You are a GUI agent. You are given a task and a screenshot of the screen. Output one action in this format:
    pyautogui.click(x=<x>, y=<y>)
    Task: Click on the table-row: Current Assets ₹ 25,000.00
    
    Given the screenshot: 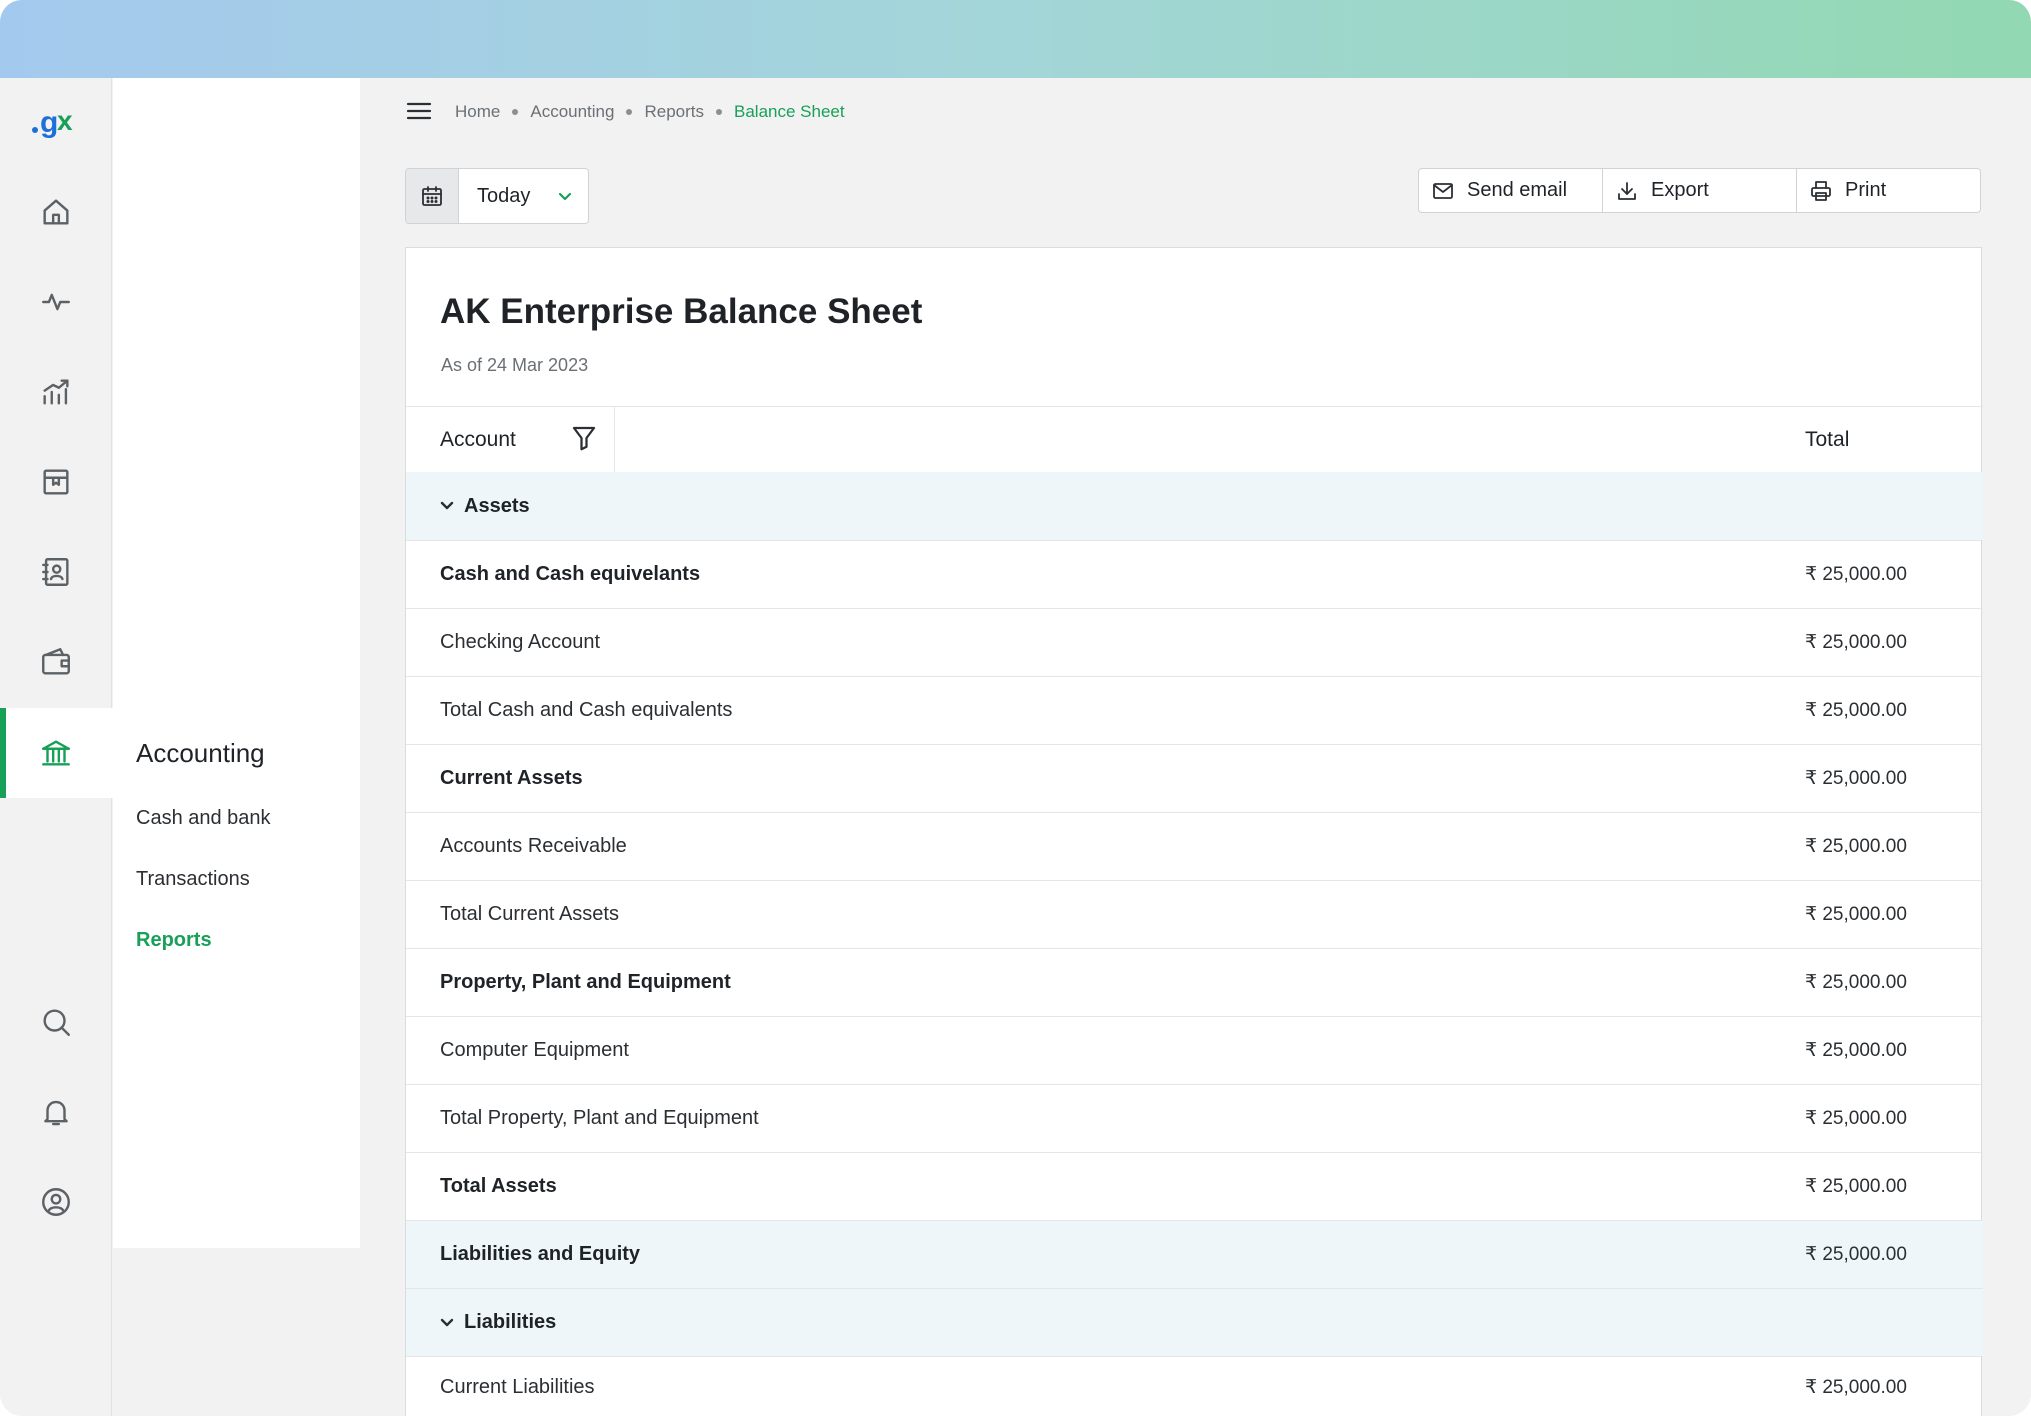 What is the action you would take?
    pyautogui.click(x=1194, y=778)
    